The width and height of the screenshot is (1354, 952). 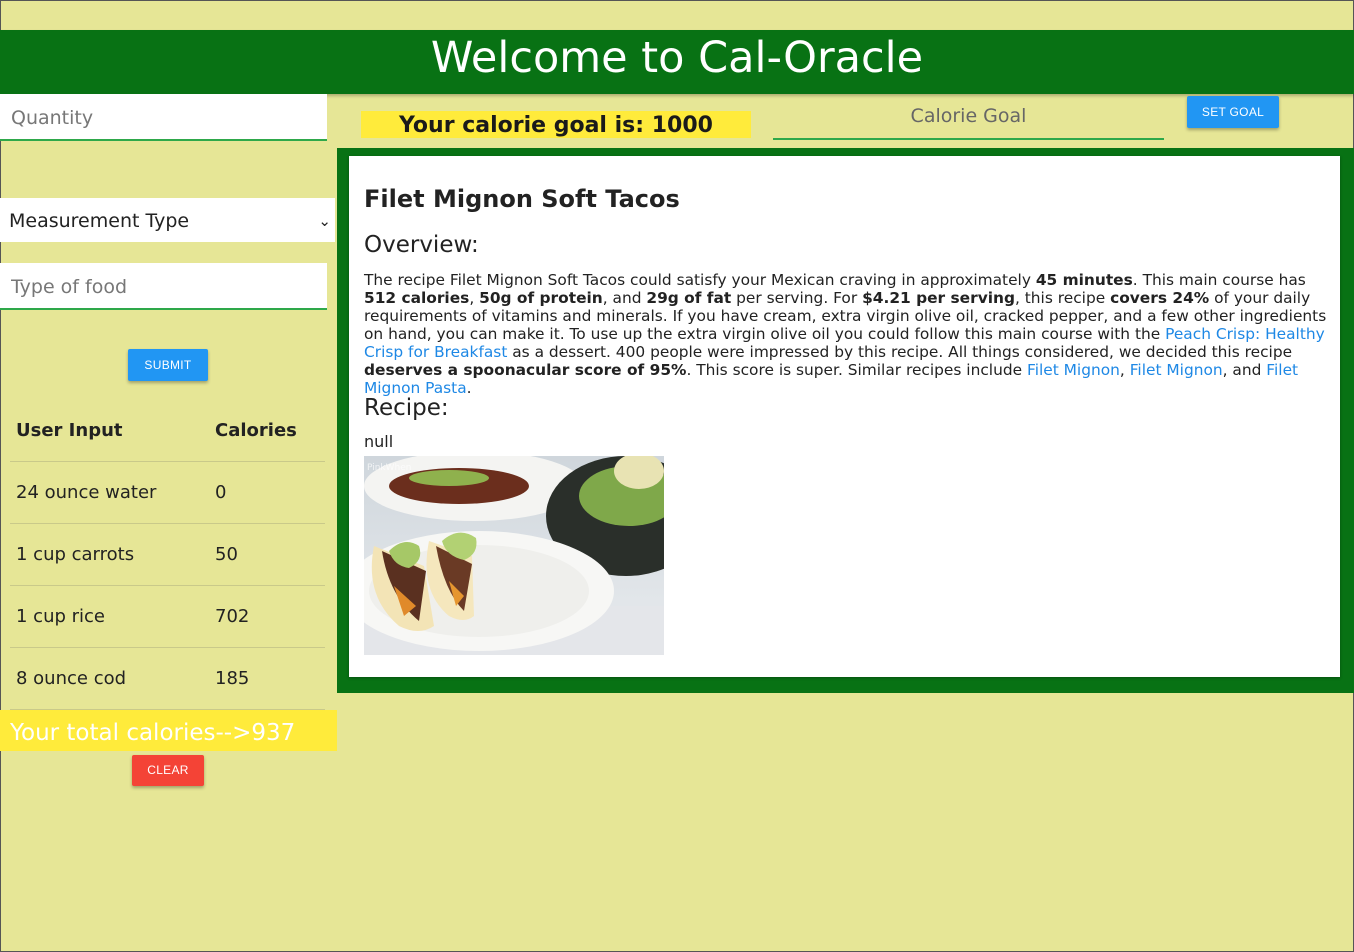 What do you see at coordinates (232, 616) in the screenshot?
I see `row-calories: 702` at bounding box center [232, 616].